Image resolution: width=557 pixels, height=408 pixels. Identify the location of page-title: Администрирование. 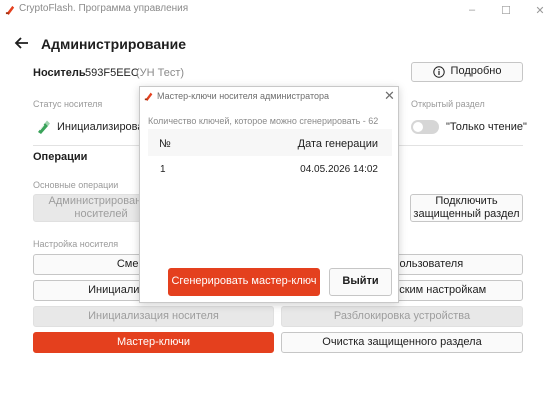
(113, 44).